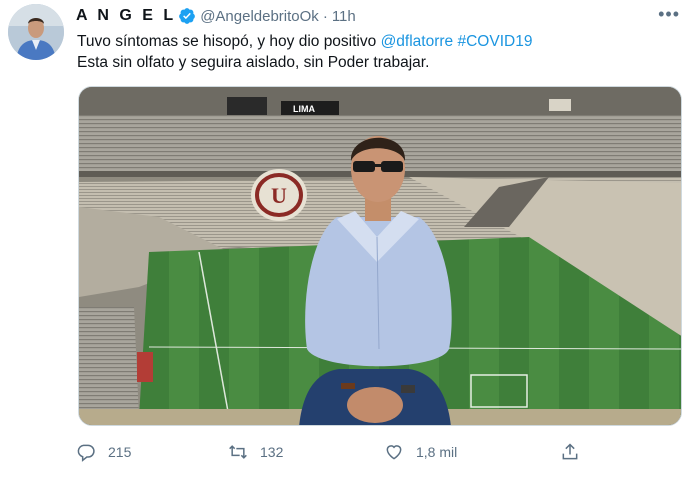 Image resolution: width=700 pixels, height=483 pixels. Describe the element at coordinates (238, 452) in the screenshot. I see `retweet-icon` at that location.